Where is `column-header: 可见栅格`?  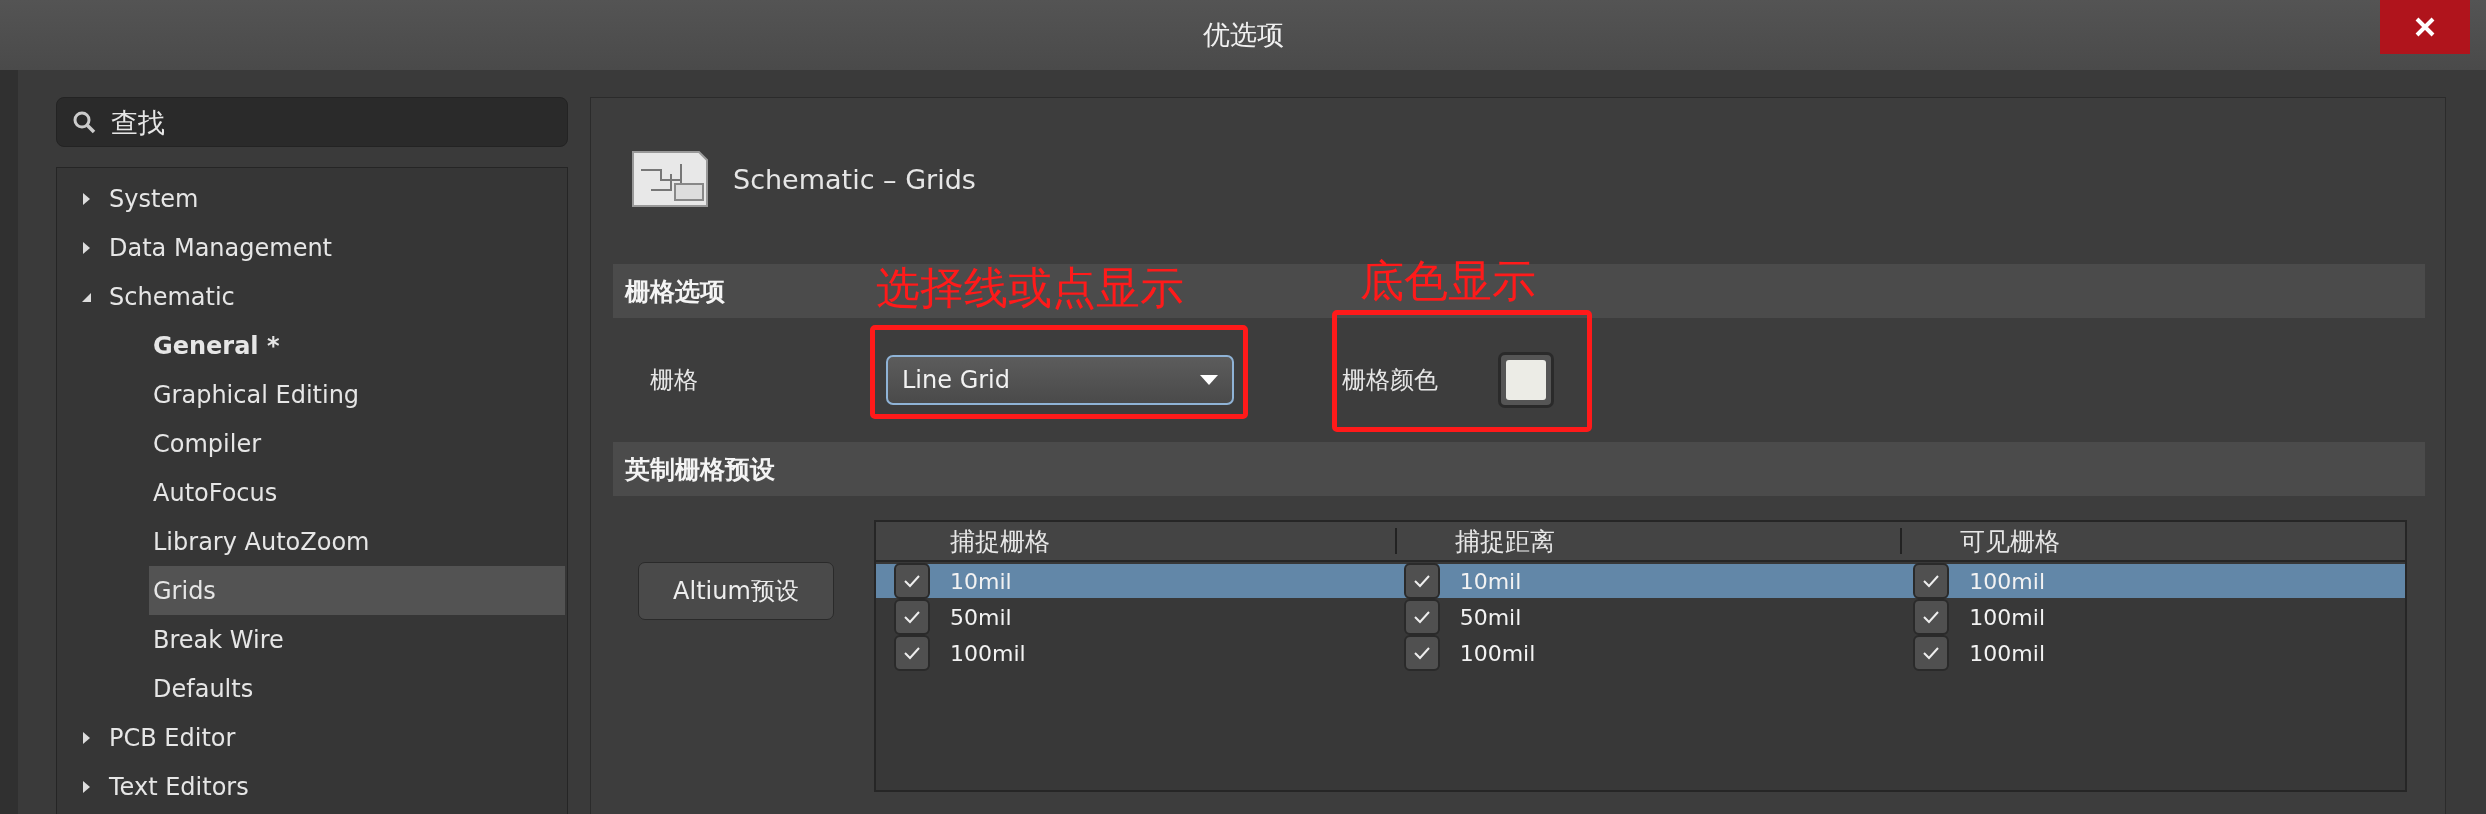 column-header: 可见栅格 is located at coordinates (2152, 541).